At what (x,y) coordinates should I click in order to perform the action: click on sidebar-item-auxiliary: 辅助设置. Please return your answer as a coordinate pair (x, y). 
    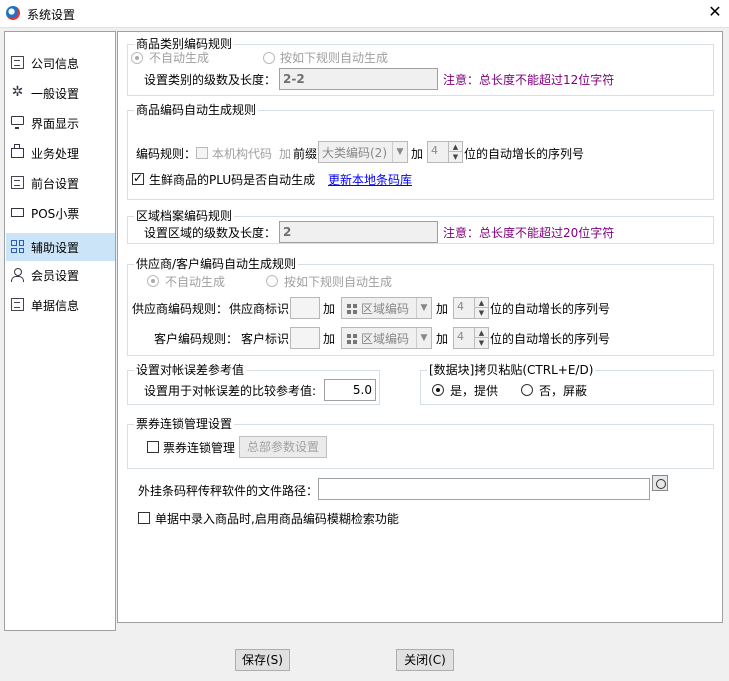
    Looking at the image, I should click on (60, 247).